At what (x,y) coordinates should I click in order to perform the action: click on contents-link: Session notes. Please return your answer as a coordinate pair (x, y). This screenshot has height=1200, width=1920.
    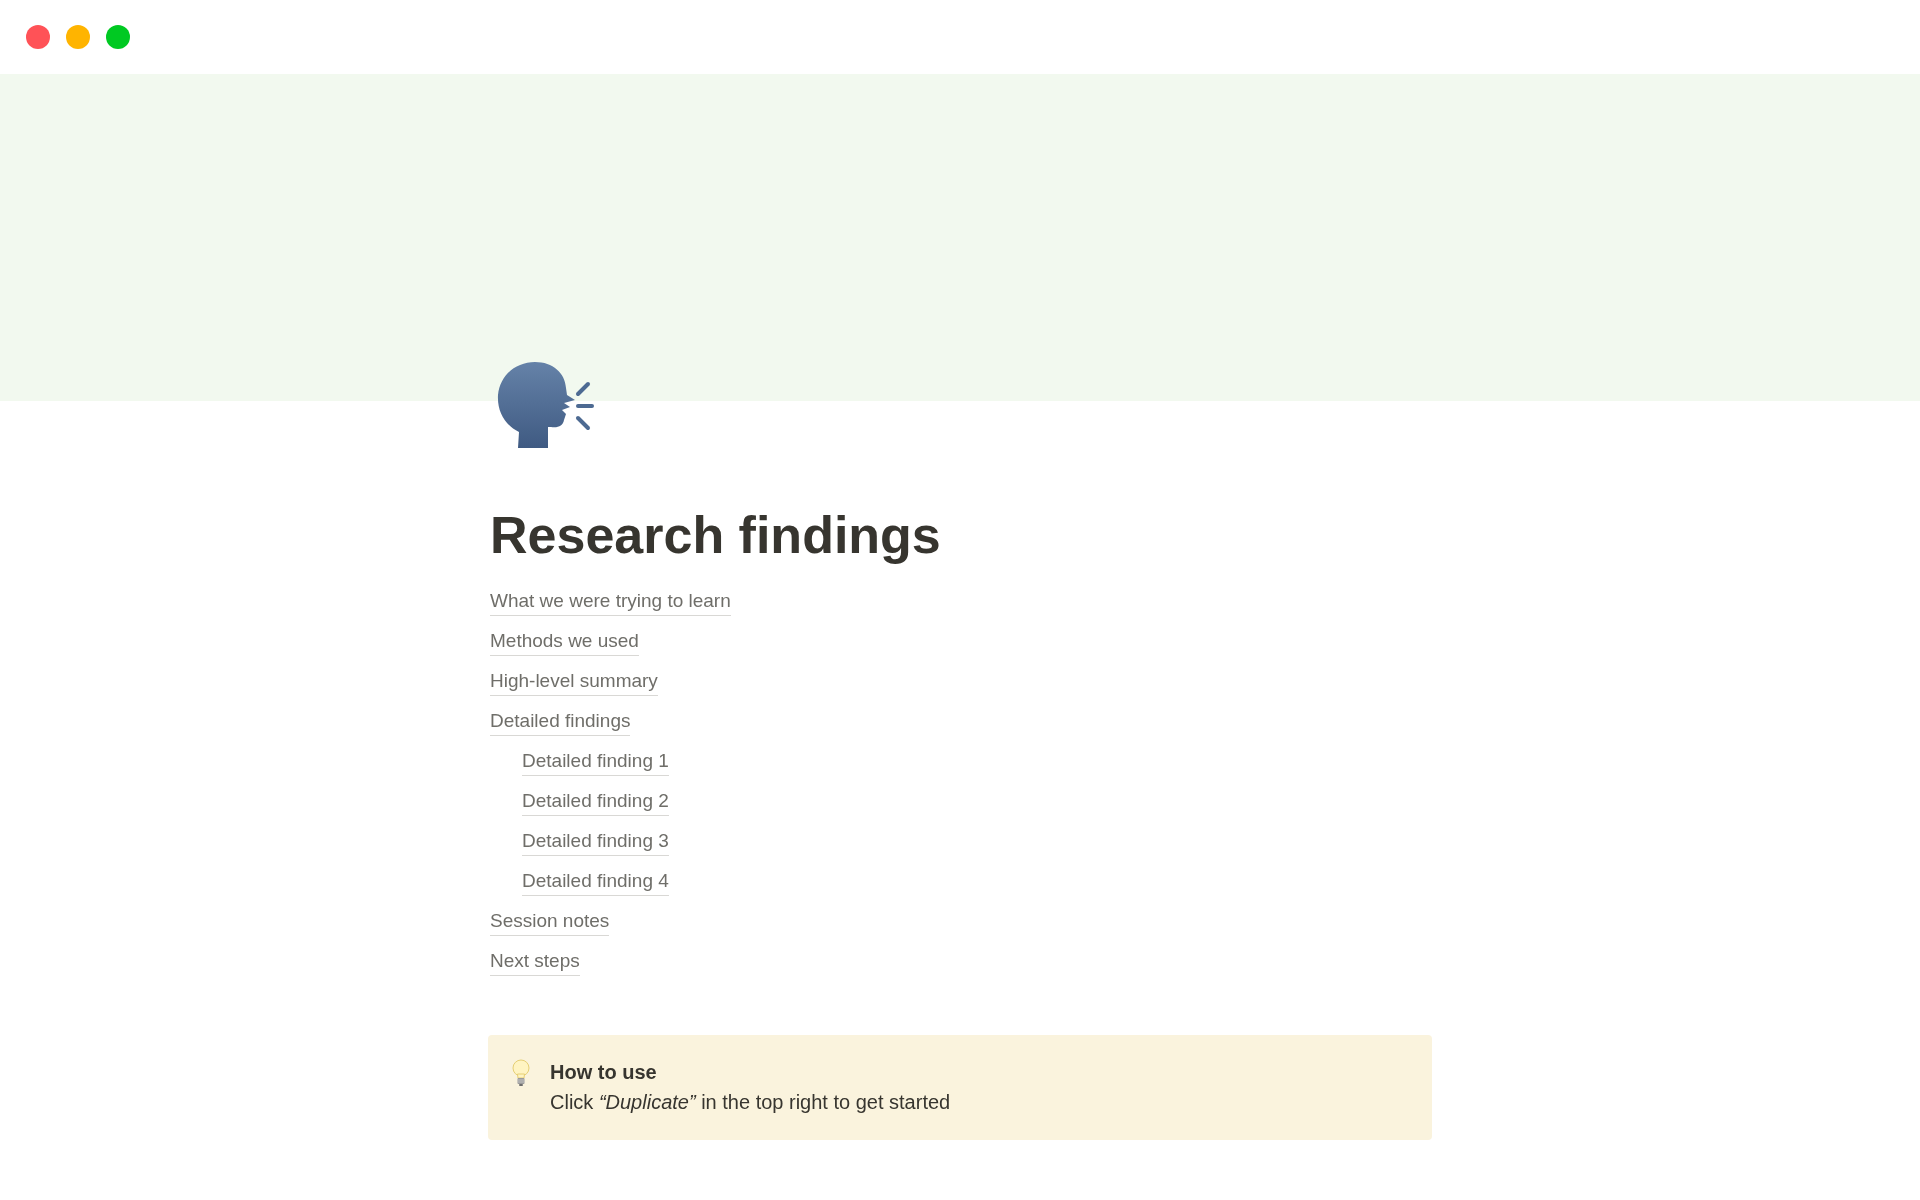
    Looking at the image, I should click on (550, 921).